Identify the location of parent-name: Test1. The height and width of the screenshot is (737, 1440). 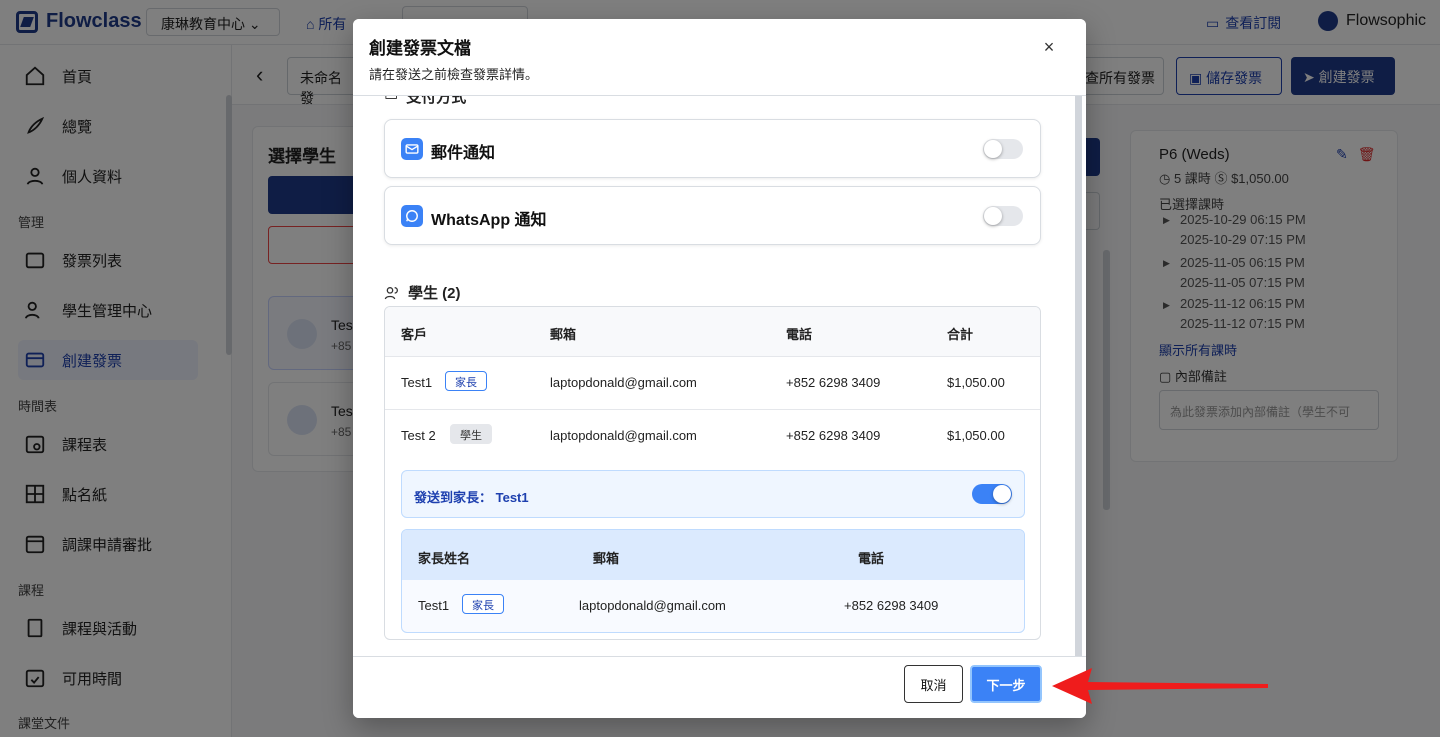
(434, 605).